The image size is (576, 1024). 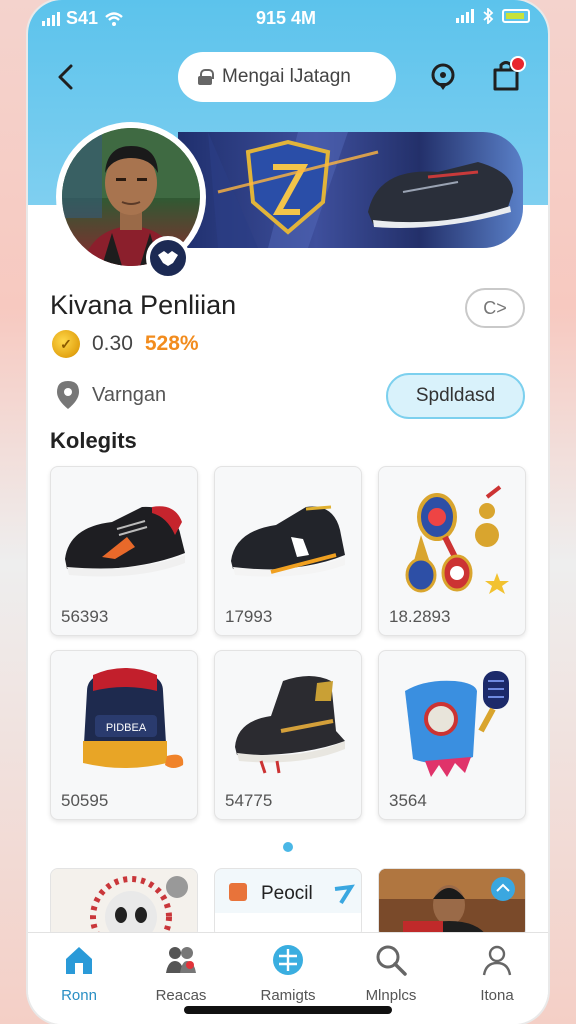 What do you see at coordinates (93, 440) in the screenshot?
I see `section-title: Kolegits` at bounding box center [93, 440].